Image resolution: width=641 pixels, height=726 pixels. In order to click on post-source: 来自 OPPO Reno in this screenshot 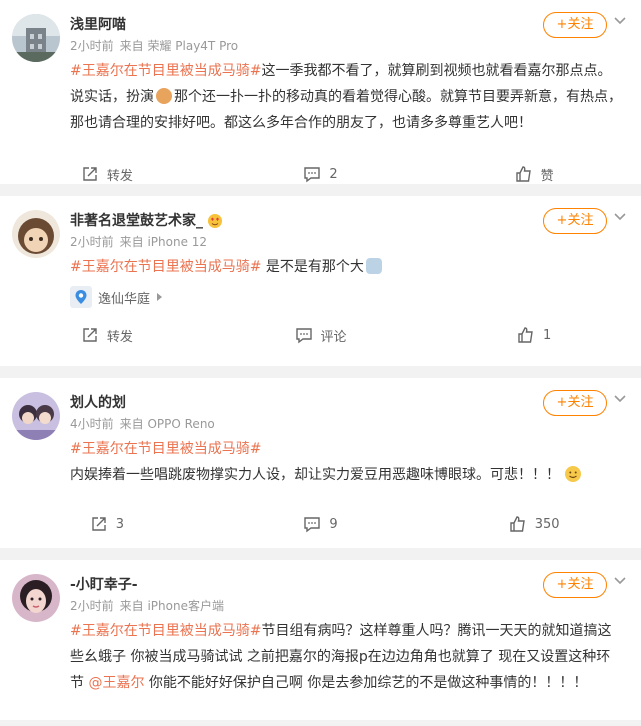, I will do `click(167, 424)`.